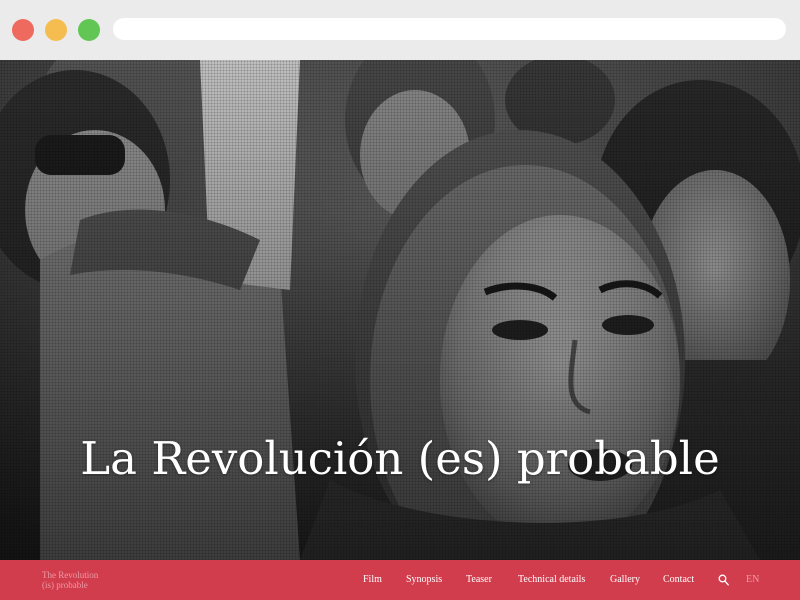 This screenshot has width=800, height=600. Describe the element at coordinates (424, 580) in the screenshot. I see `nav-link-synopsis: Synopsis` at that location.